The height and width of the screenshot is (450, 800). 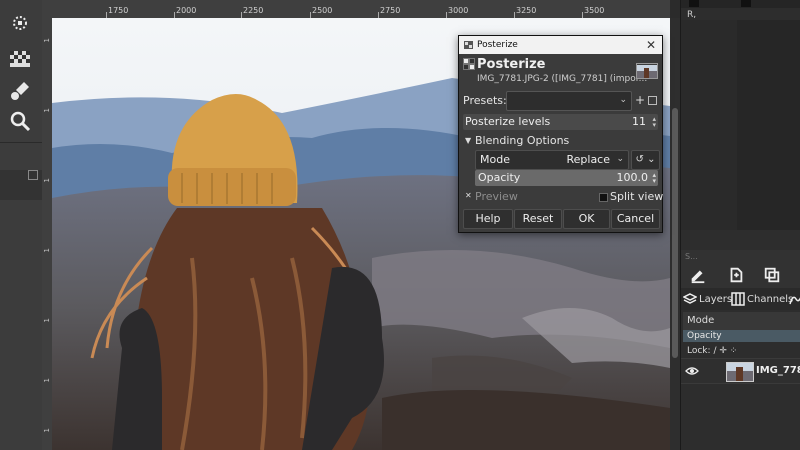 What do you see at coordinates (390, 10) in the screenshot?
I see `ruler-label: 2750` at bounding box center [390, 10].